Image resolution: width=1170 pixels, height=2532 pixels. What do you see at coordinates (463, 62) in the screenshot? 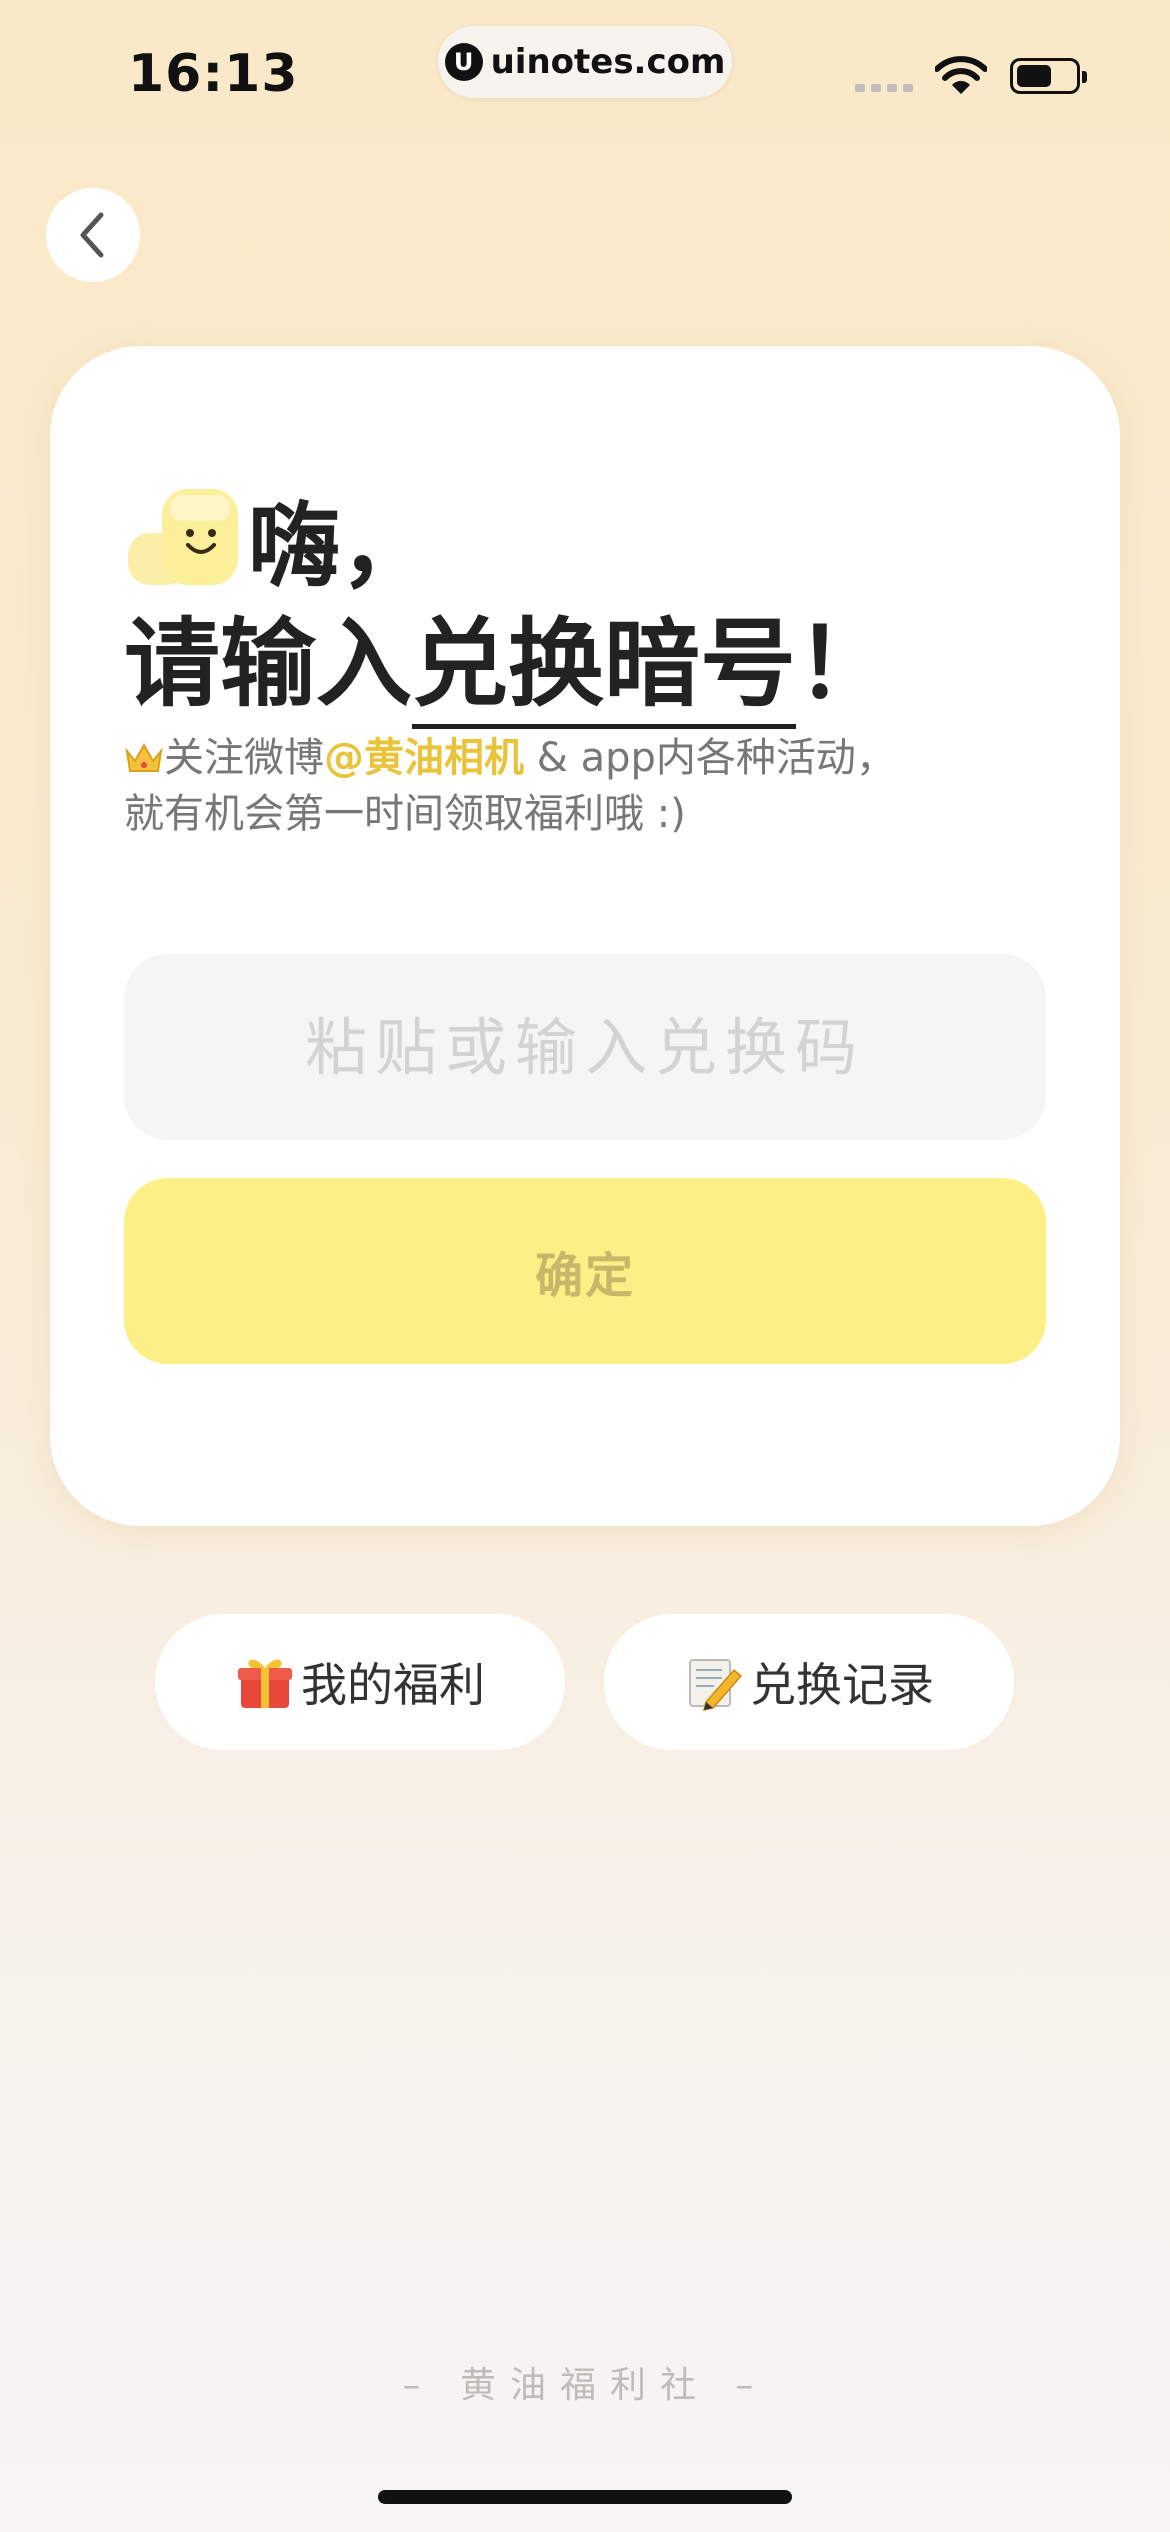
I see `site-logo-icon: U` at bounding box center [463, 62].